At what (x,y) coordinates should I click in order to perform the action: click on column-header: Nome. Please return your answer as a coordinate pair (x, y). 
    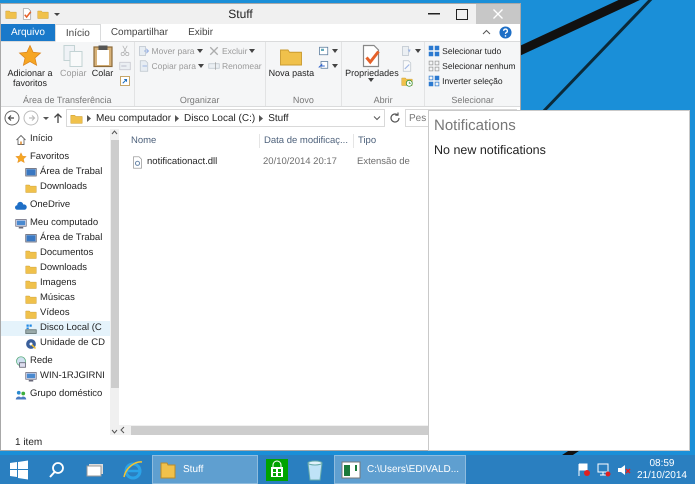
    Looking at the image, I should click on (189, 141).